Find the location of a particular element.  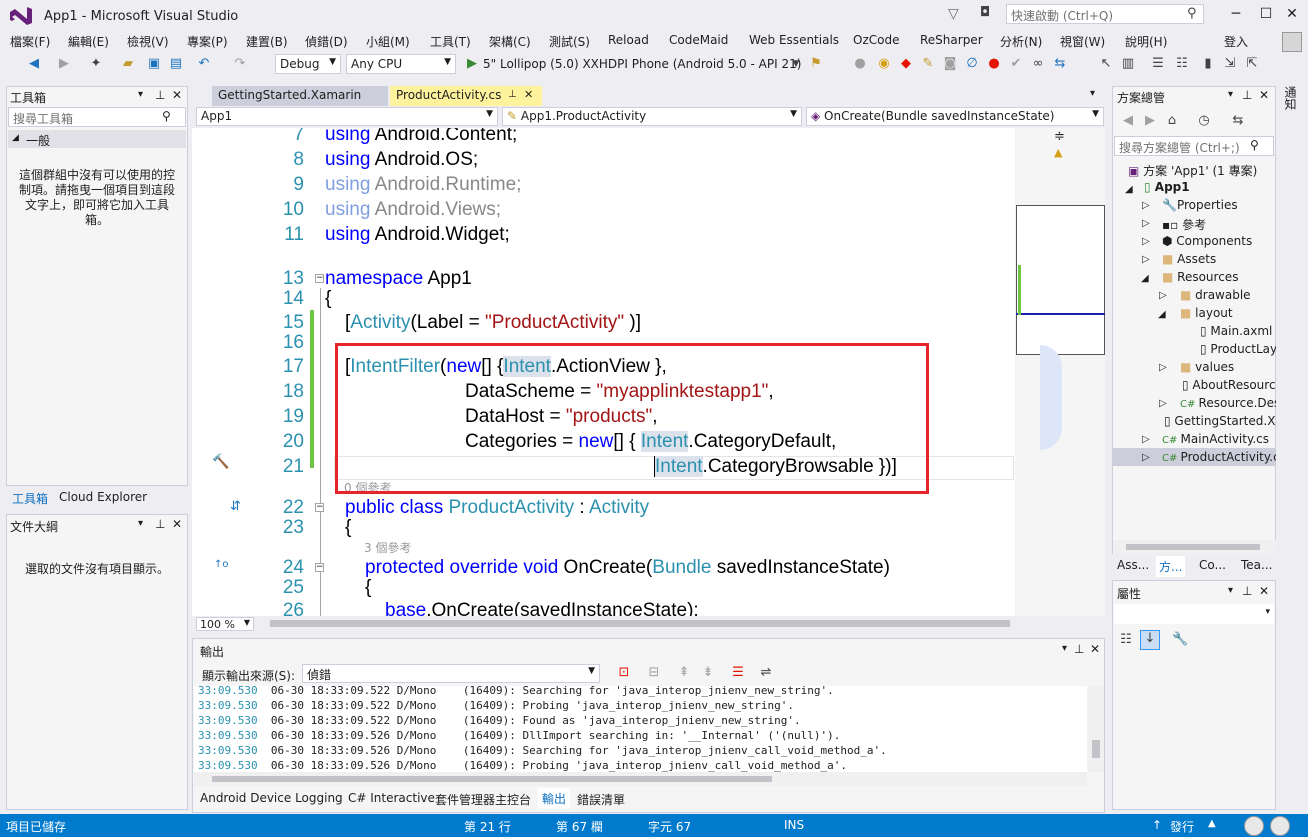

tab-csharp-interactive: C# Interactive is located at coordinates (391, 798).